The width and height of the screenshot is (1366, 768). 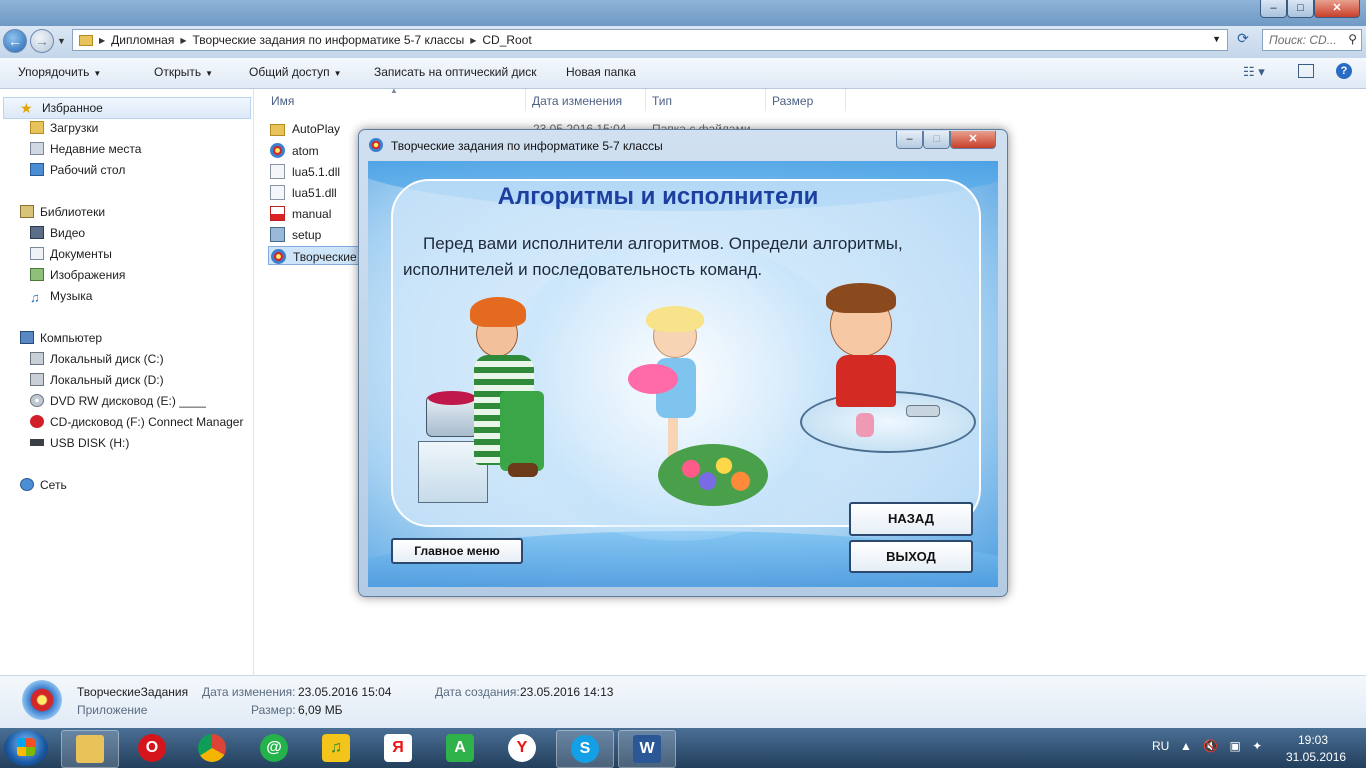 I want to click on nav-documents: Документы, so click(x=71, y=254).